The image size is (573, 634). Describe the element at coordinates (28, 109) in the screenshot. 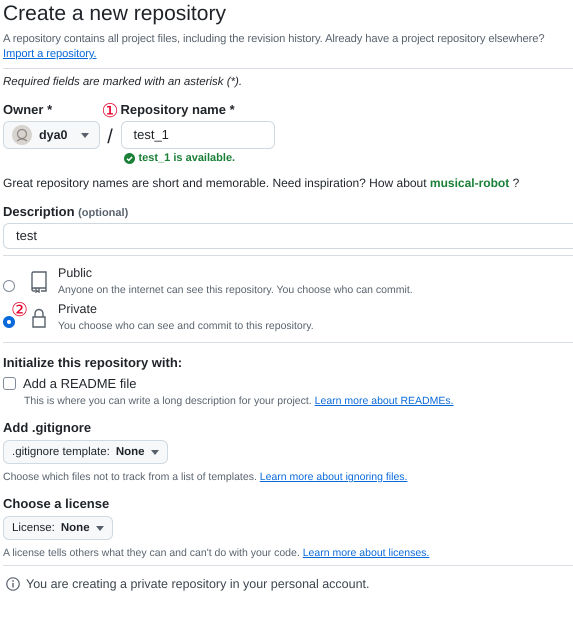

I see `owner-label: Owner *` at that location.